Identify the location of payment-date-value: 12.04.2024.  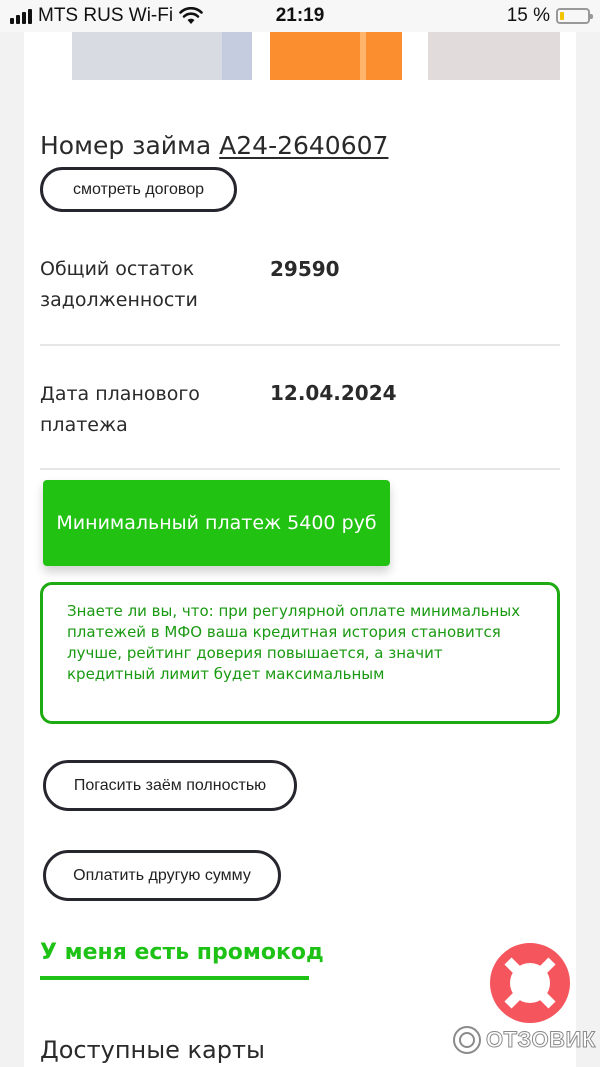
(333, 393).